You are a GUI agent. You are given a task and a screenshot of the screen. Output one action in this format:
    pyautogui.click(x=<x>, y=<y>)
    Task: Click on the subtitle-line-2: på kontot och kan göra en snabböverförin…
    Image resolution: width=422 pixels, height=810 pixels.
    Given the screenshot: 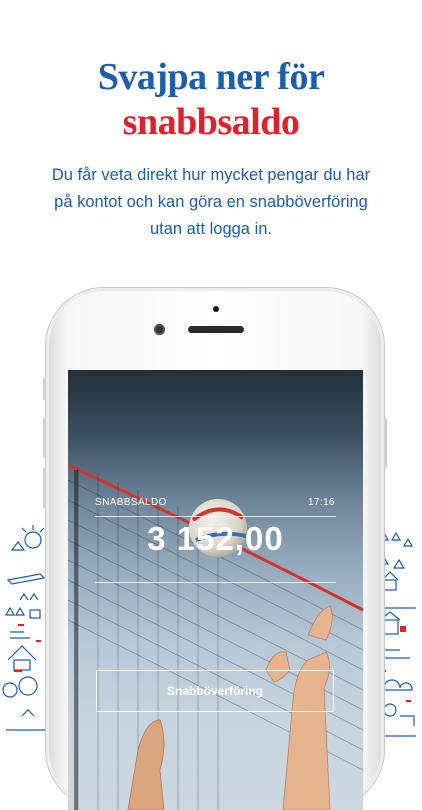 What is the action you would take?
    pyautogui.click(x=211, y=202)
    